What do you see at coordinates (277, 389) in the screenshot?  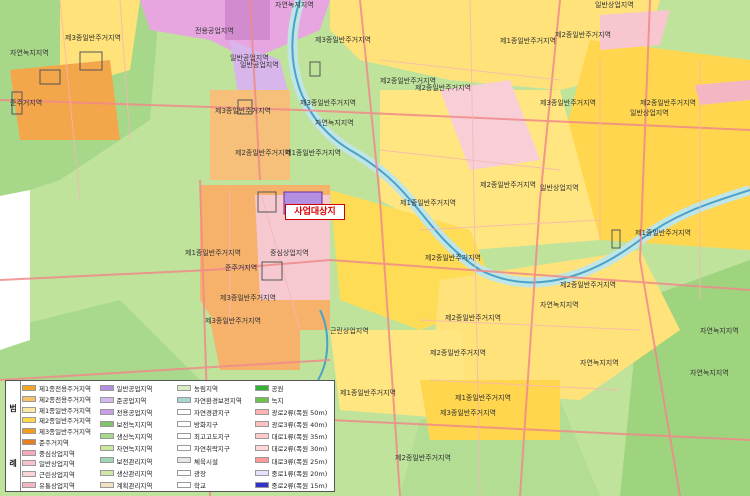 I see `legend-label: 공원` at bounding box center [277, 389].